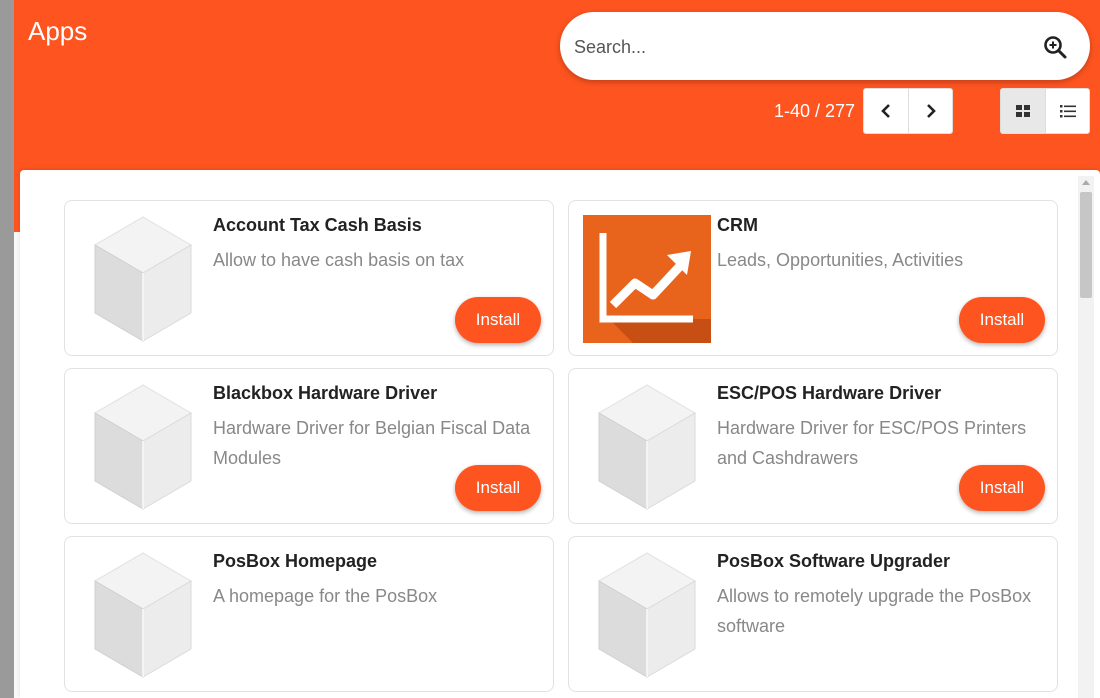 The width and height of the screenshot is (1100, 698). What do you see at coordinates (829, 393) in the screenshot?
I see `app-name: ESC/POS Hardware Driver` at bounding box center [829, 393].